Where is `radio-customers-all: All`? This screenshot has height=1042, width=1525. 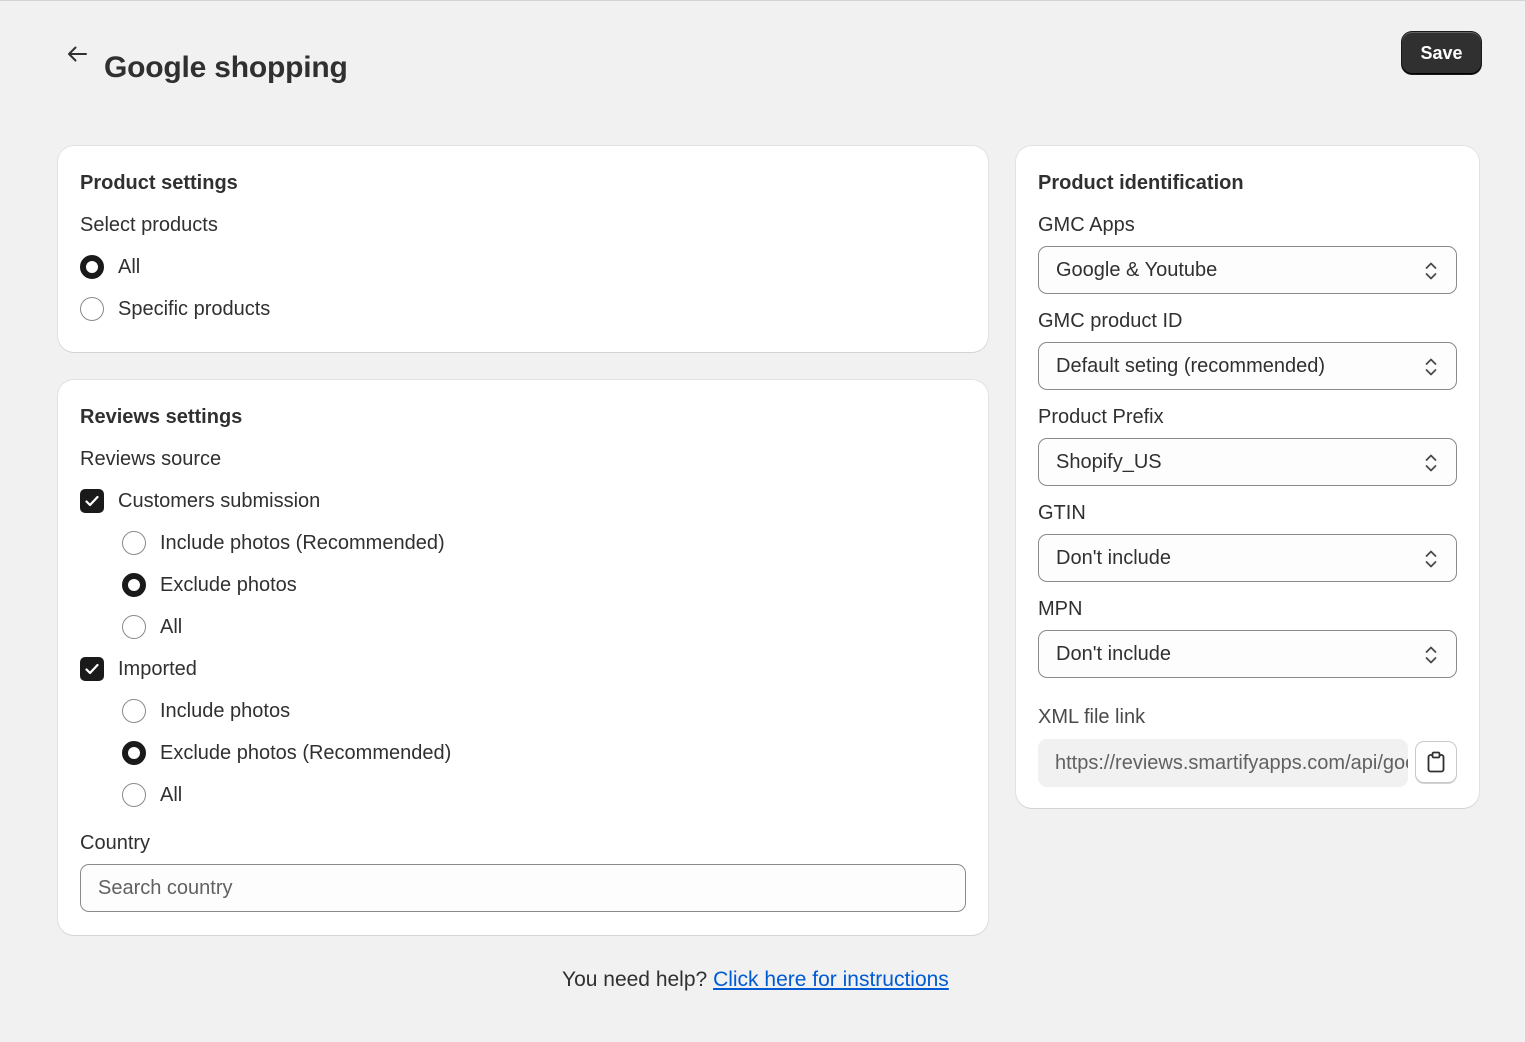 radio-customers-all: All is located at coordinates (152, 627).